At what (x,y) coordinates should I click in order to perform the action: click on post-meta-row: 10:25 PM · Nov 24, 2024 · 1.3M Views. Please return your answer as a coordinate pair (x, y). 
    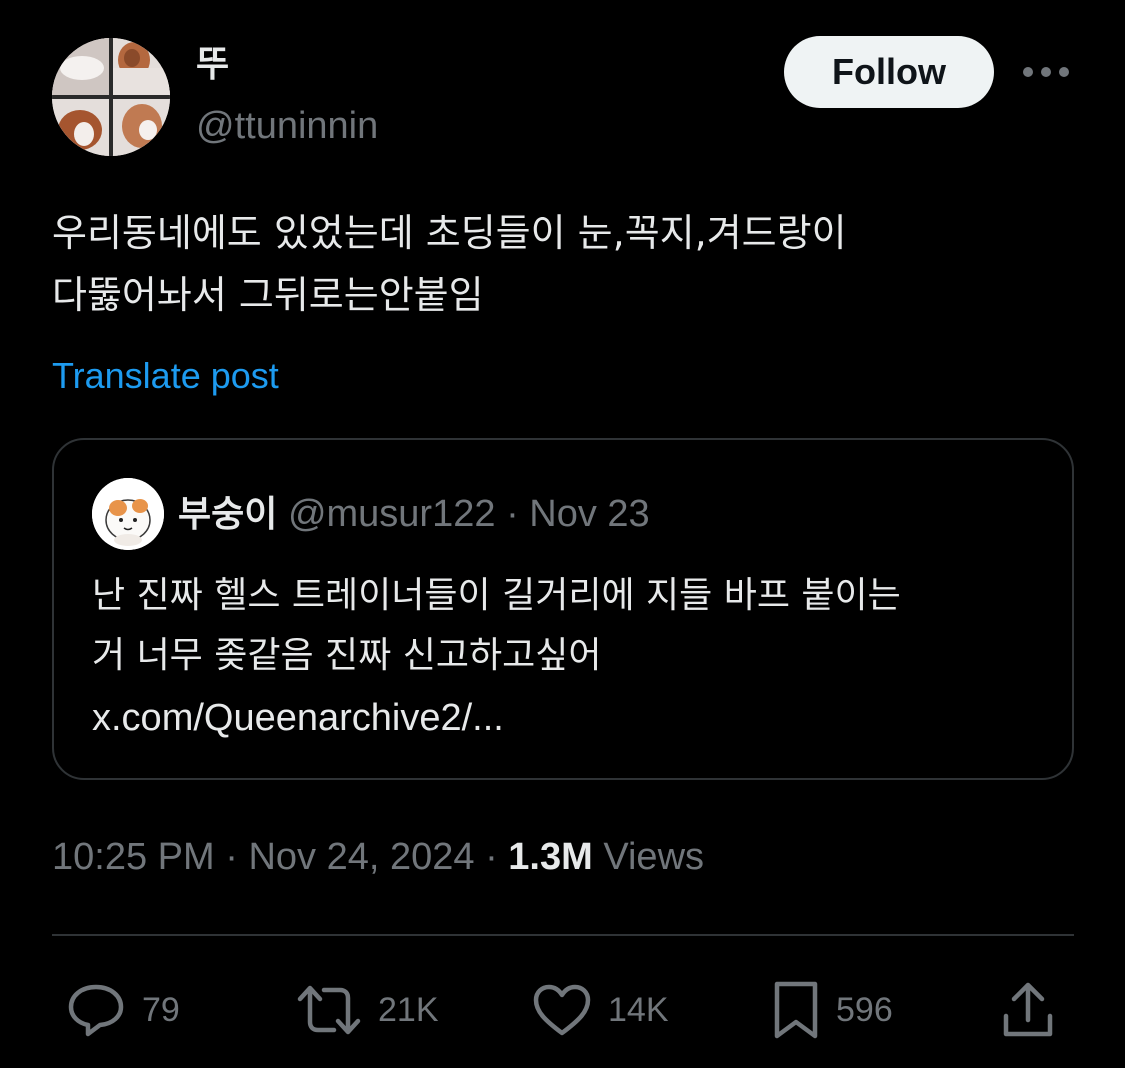
    Looking at the image, I should click on (378, 857).